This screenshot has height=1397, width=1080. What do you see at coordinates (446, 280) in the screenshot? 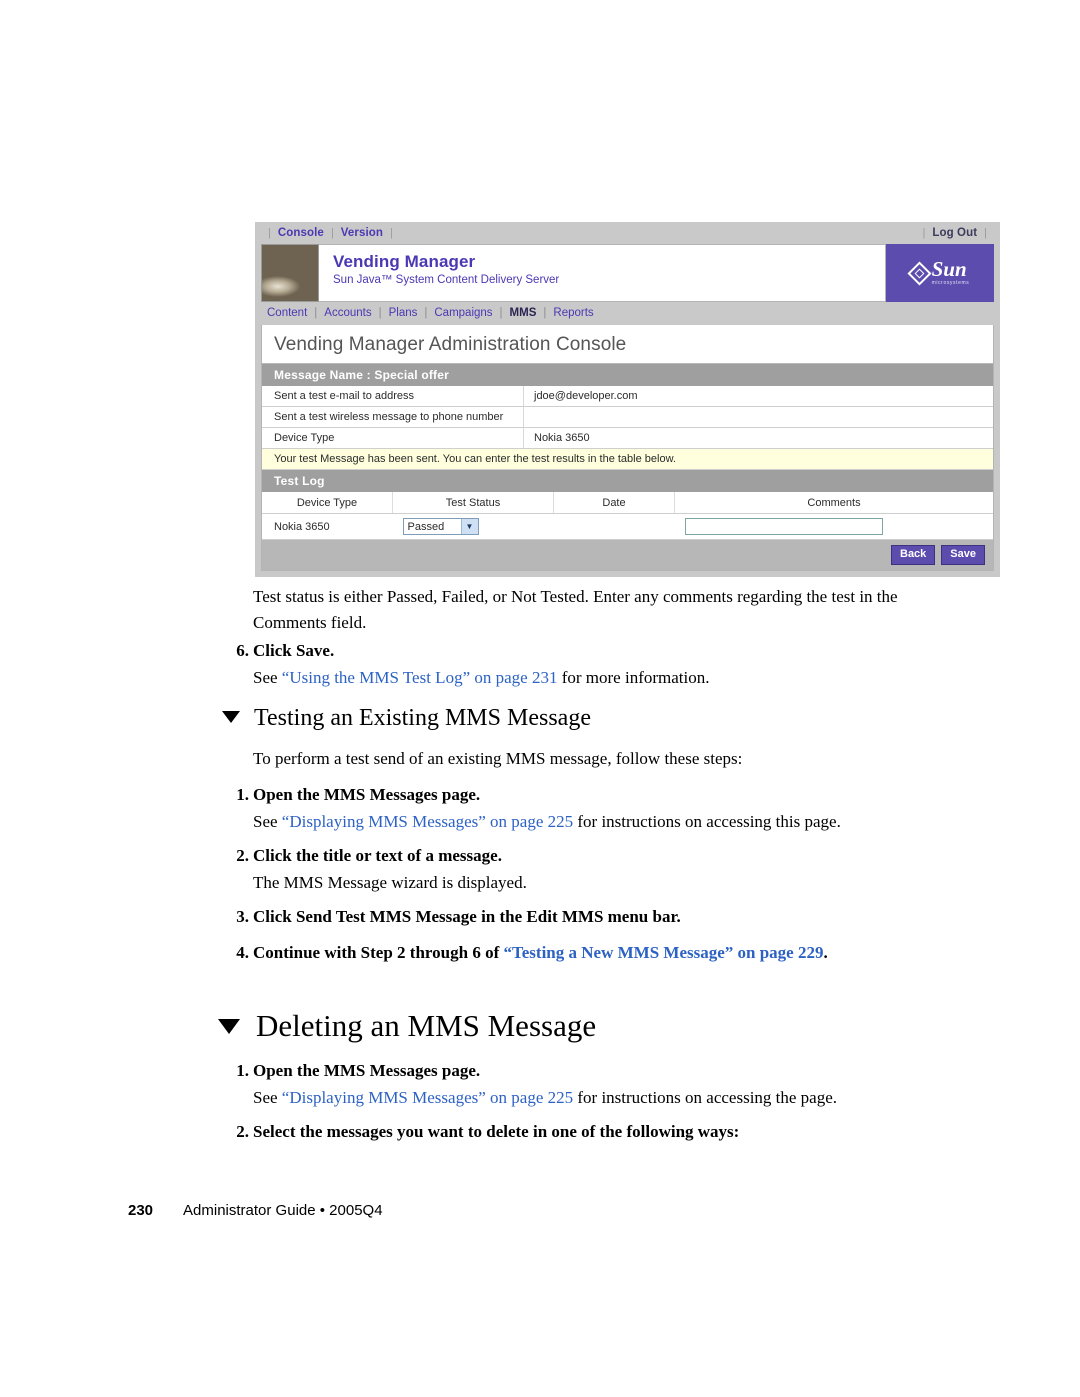
I see `app-subtitle: Sun Java™ System Content Delivery Server` at bounding box center [446, 280].